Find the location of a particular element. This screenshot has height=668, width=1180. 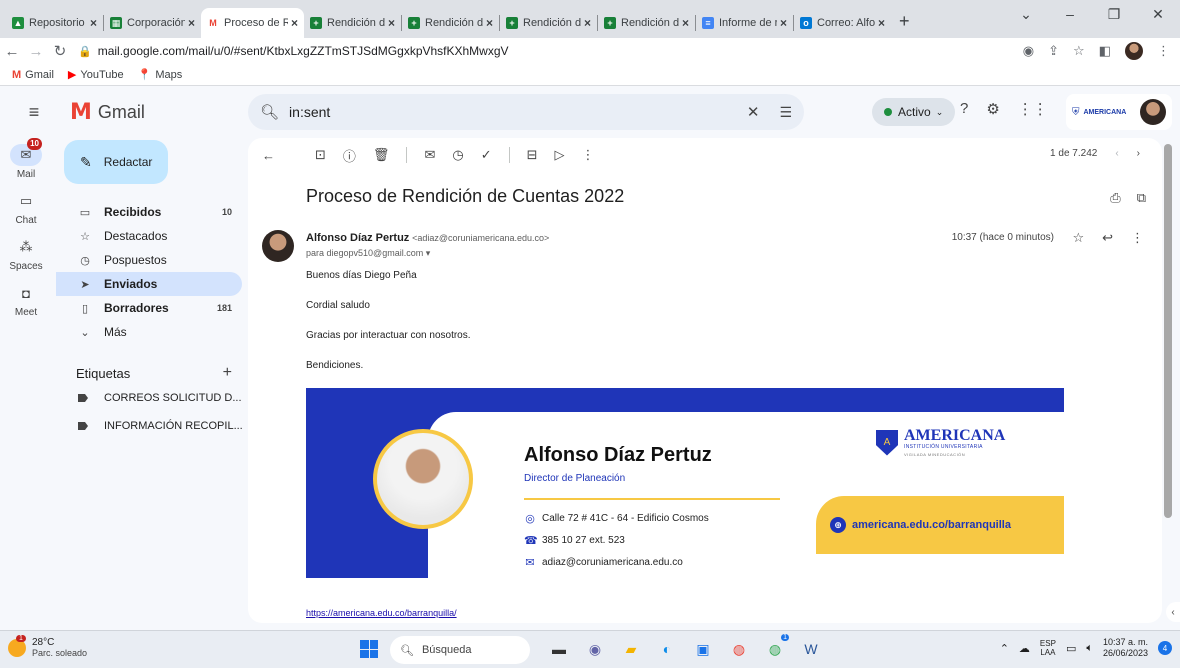

add-label-icon: + is located at coordinates (227, 373).